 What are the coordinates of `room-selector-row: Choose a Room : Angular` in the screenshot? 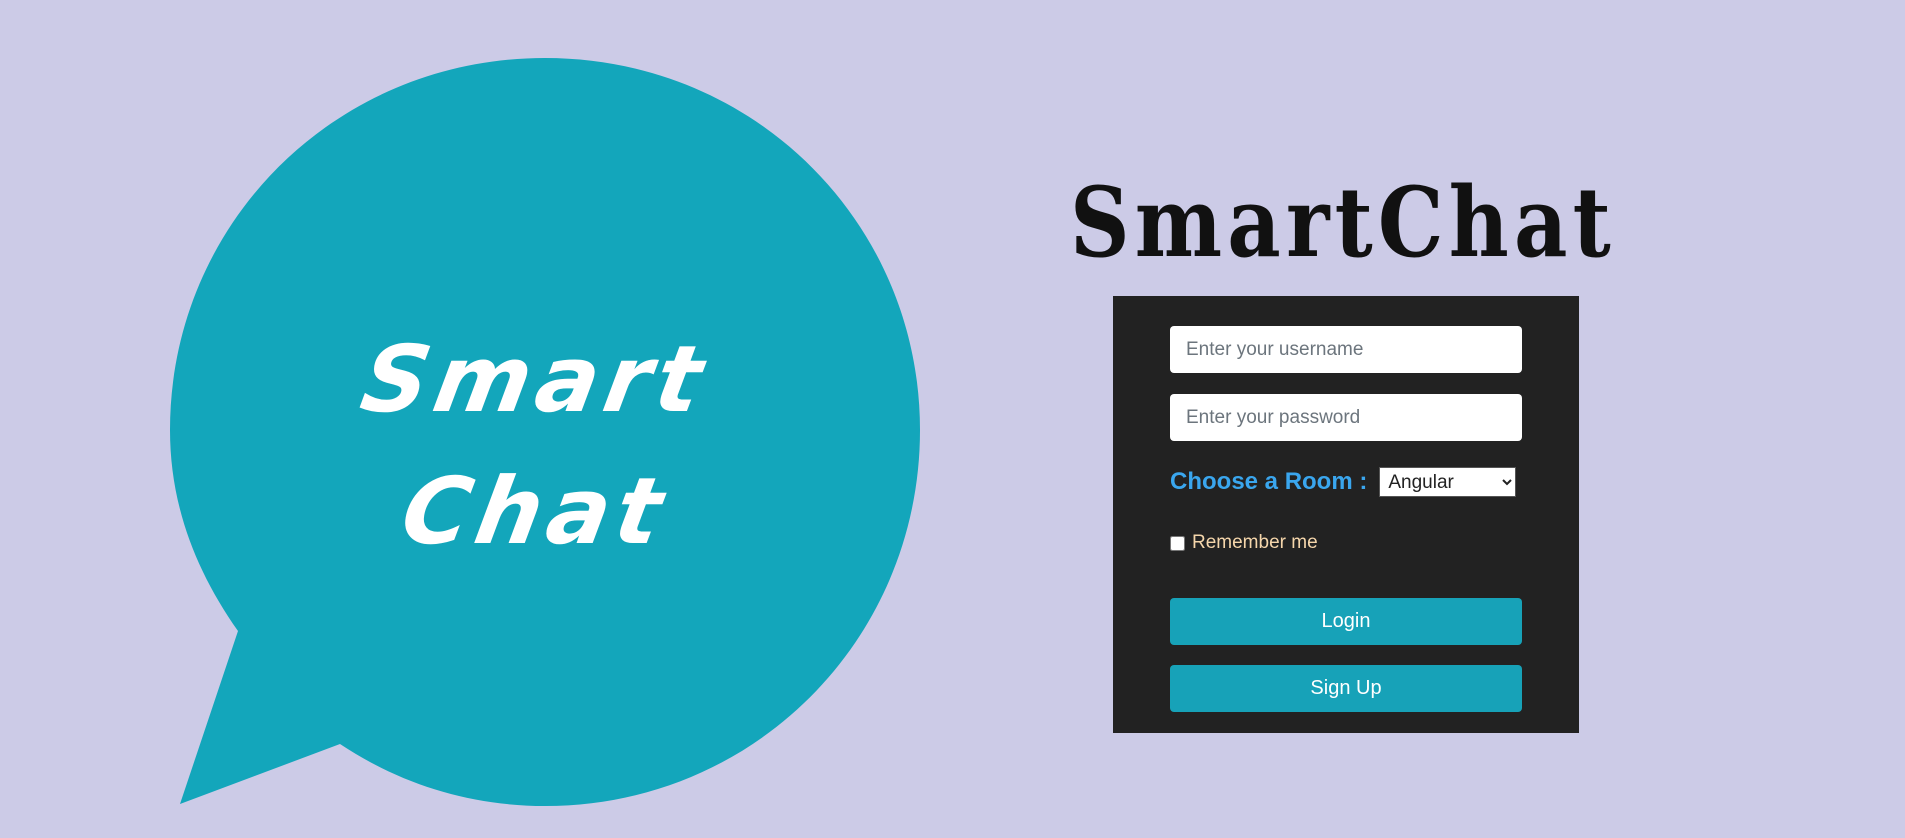 It's located at (1343, 482).